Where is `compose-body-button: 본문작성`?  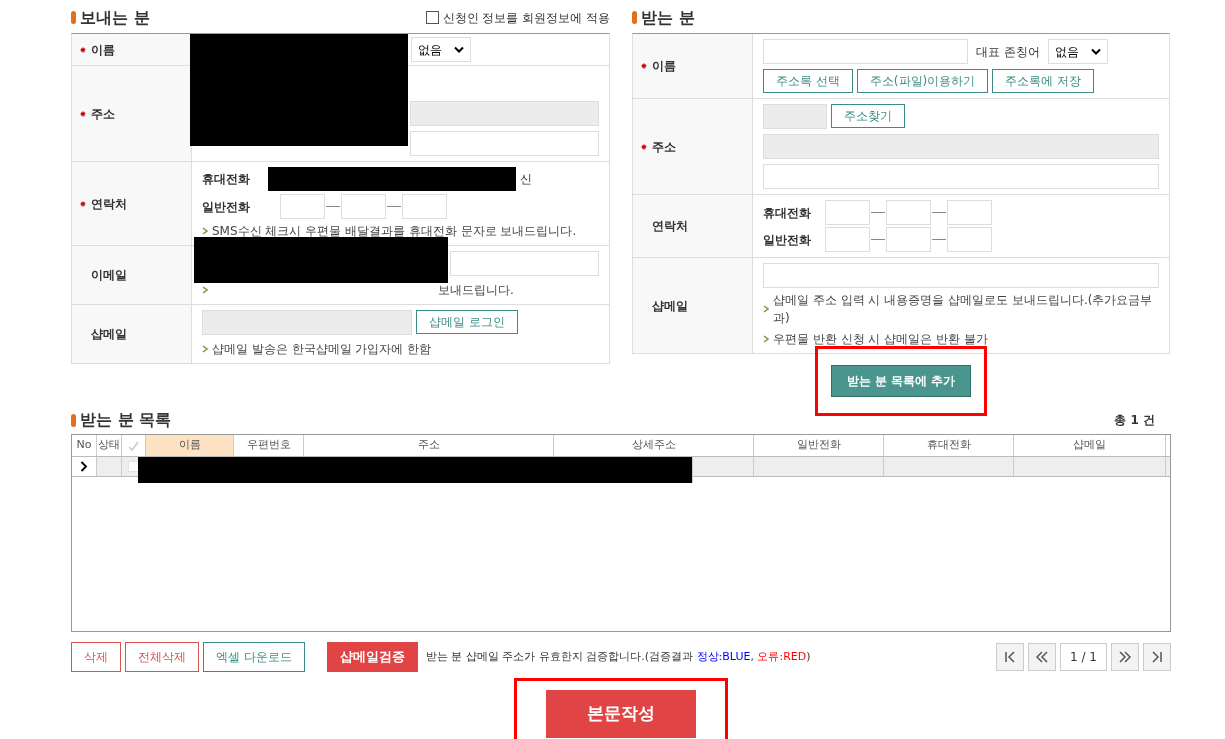
compose-body-button: 본문작성 is located at coordinates (621, 714).